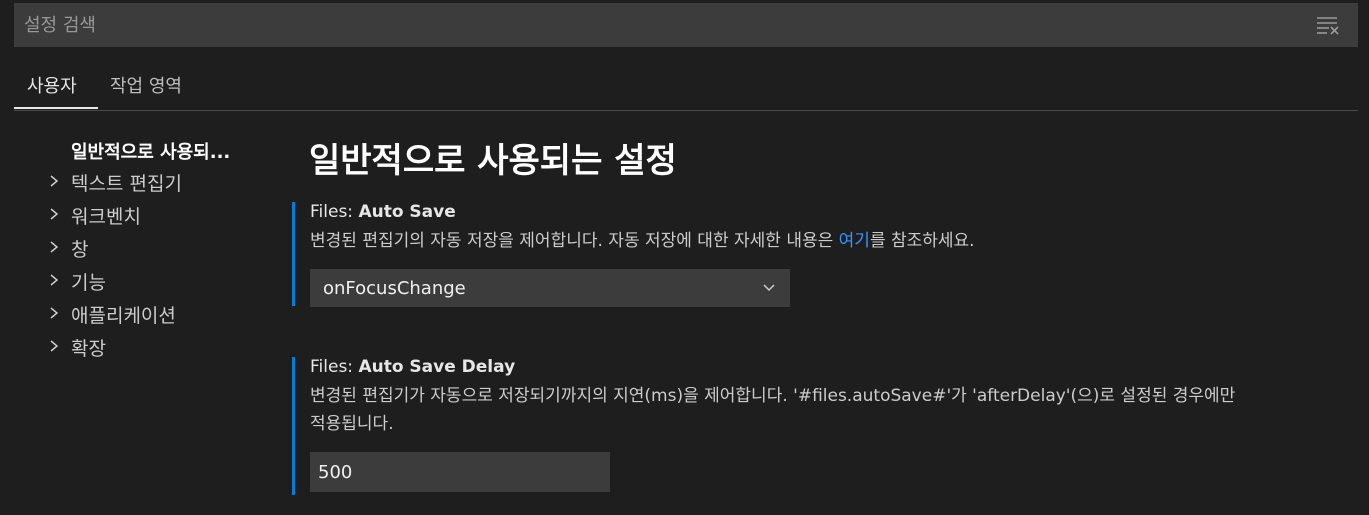 This screenshot has width=1369, height=515. I want to click on setting-title: Files: Auto Save Delay, so click(412, 367).